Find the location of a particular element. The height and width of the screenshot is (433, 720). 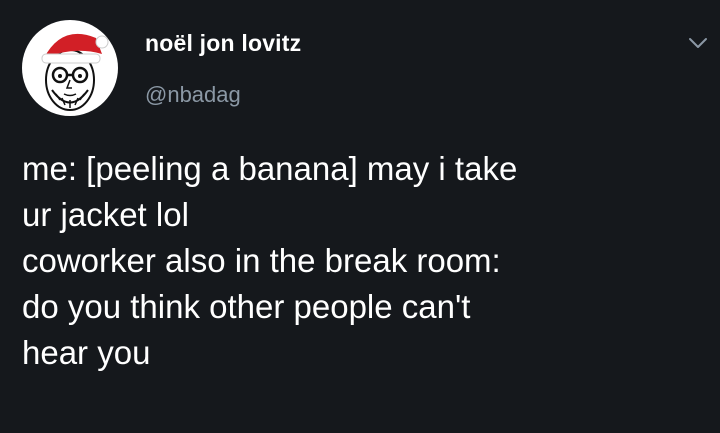

chevron-down-icon is located at coordinates (698, 43).